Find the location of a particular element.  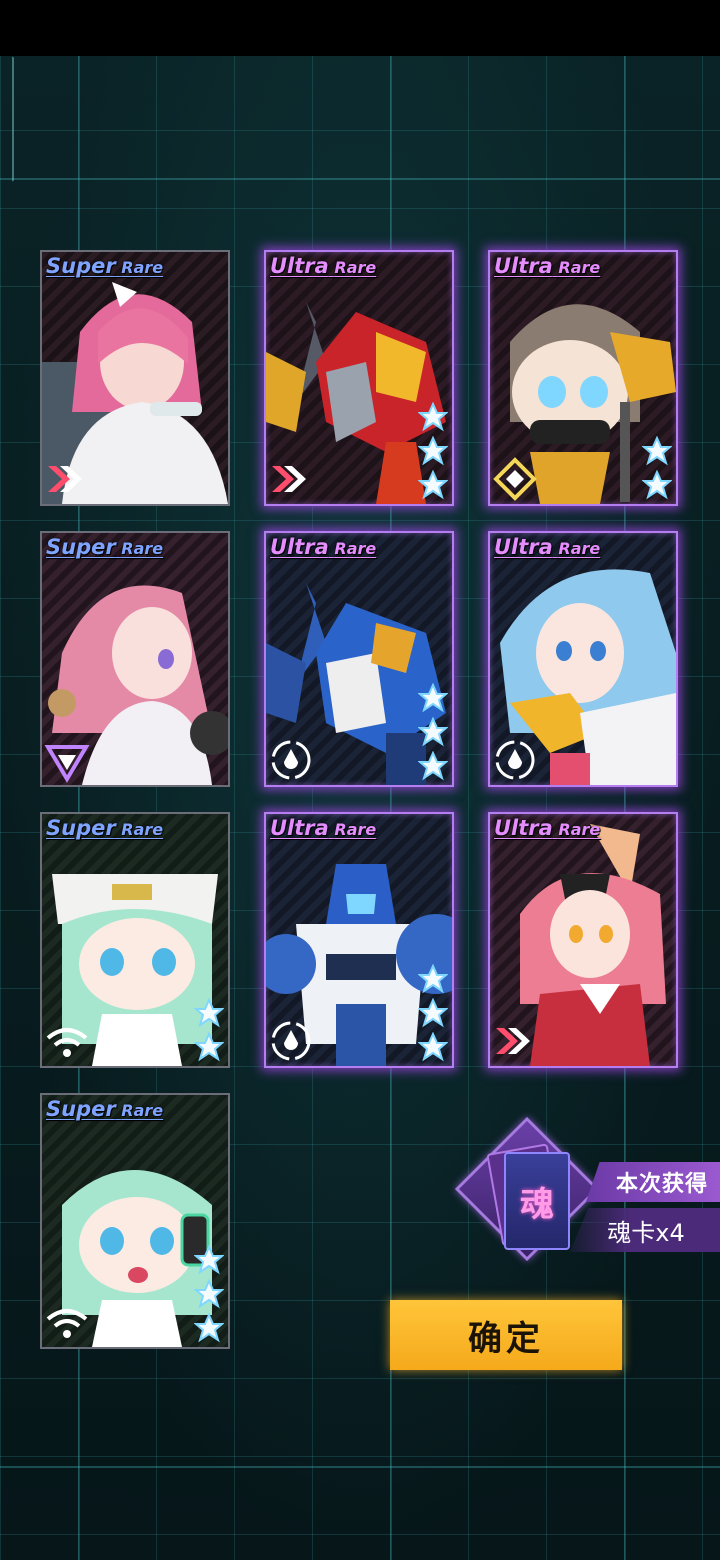

reward-label-box: 本次获得 is located at coordinates (653, 1182).